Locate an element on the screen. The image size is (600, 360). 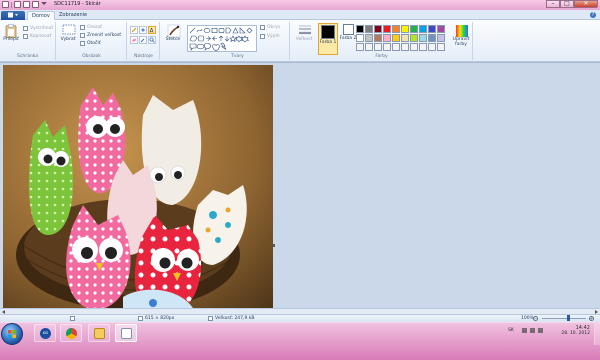
maximize-button: □ is located at coordinates (567, 4).